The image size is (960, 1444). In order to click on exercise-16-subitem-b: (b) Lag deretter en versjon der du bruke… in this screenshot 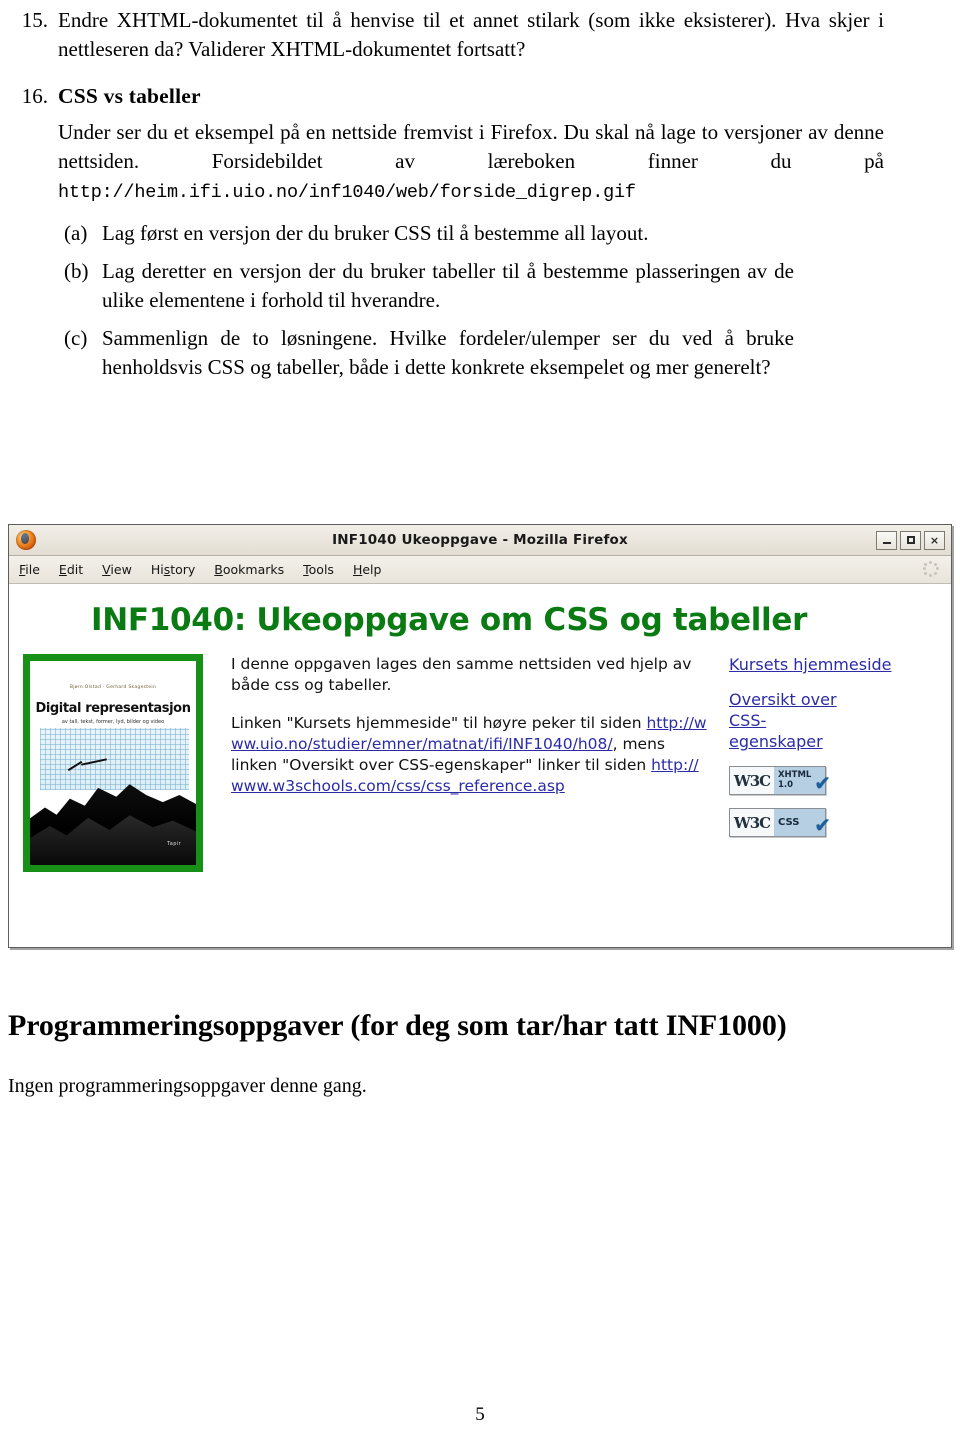, I will do `click(471, 286)`.